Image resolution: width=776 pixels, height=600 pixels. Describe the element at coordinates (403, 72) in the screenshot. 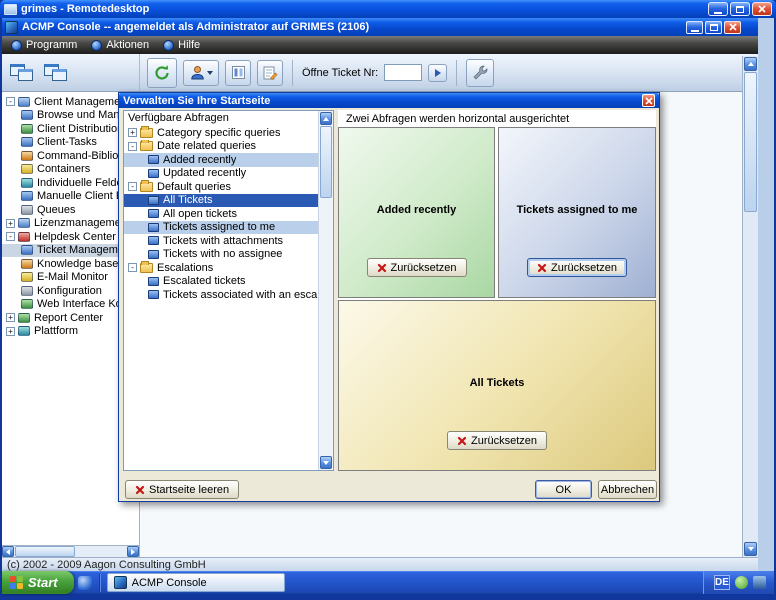

I see `ticket-number-input` at that location.